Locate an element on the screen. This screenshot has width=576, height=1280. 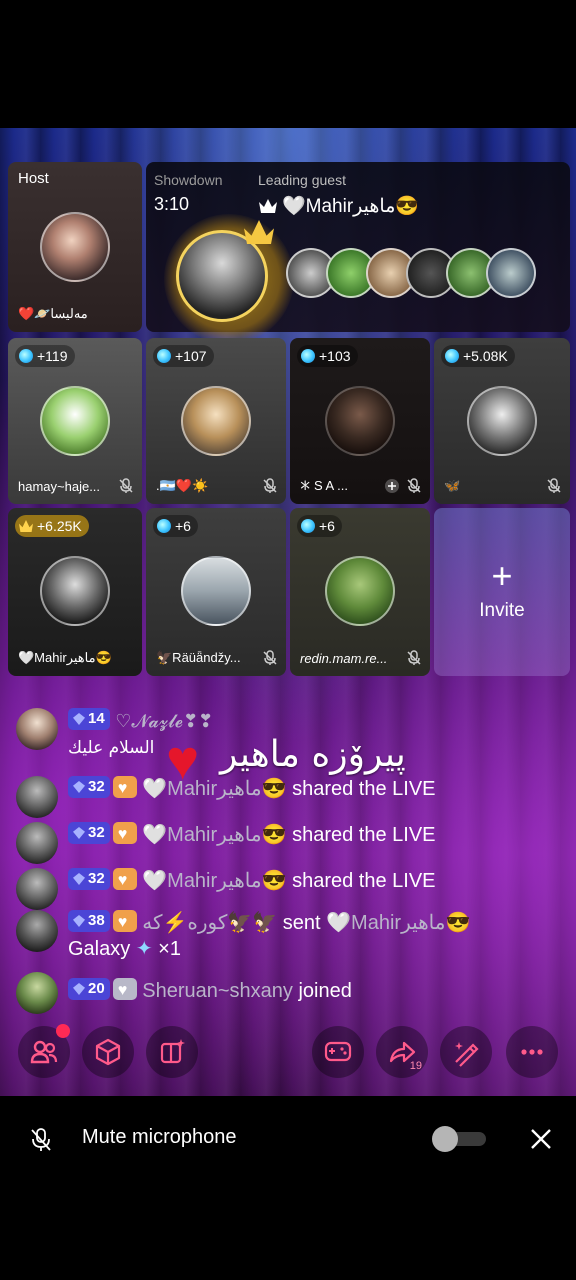
showdown-panel: Showdown Leading guest 3:10 🤍Mahirماهیر😎 is located at coordinates (358, 253).